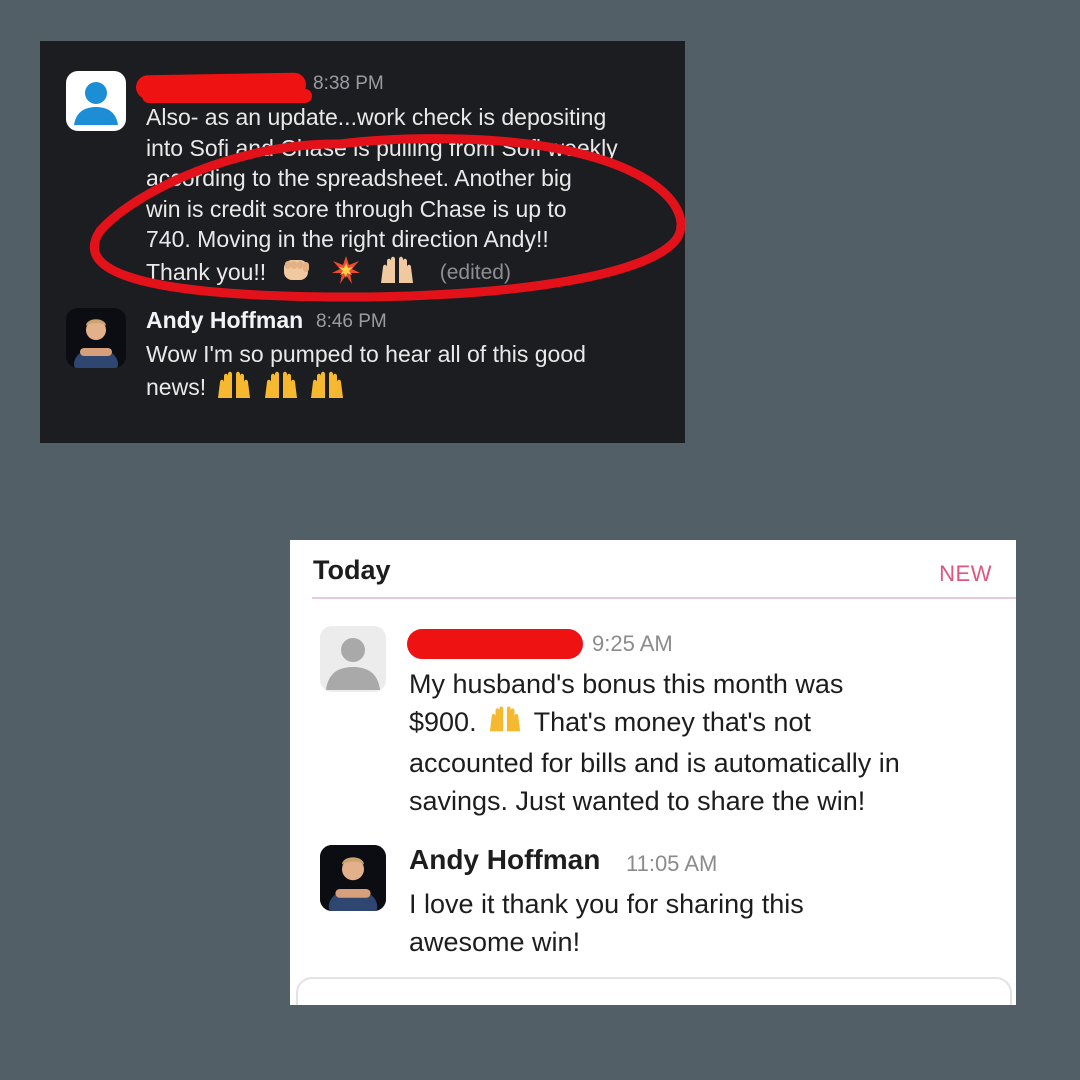  I want to click on message-line: I love it thank you for sharing this, so click(606, 904).